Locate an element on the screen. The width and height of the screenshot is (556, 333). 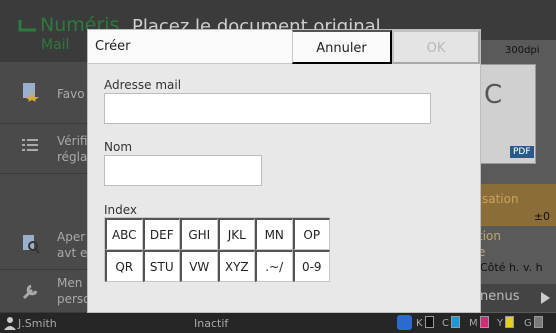
triangle-right-icon is located at coordinates (545, 298).